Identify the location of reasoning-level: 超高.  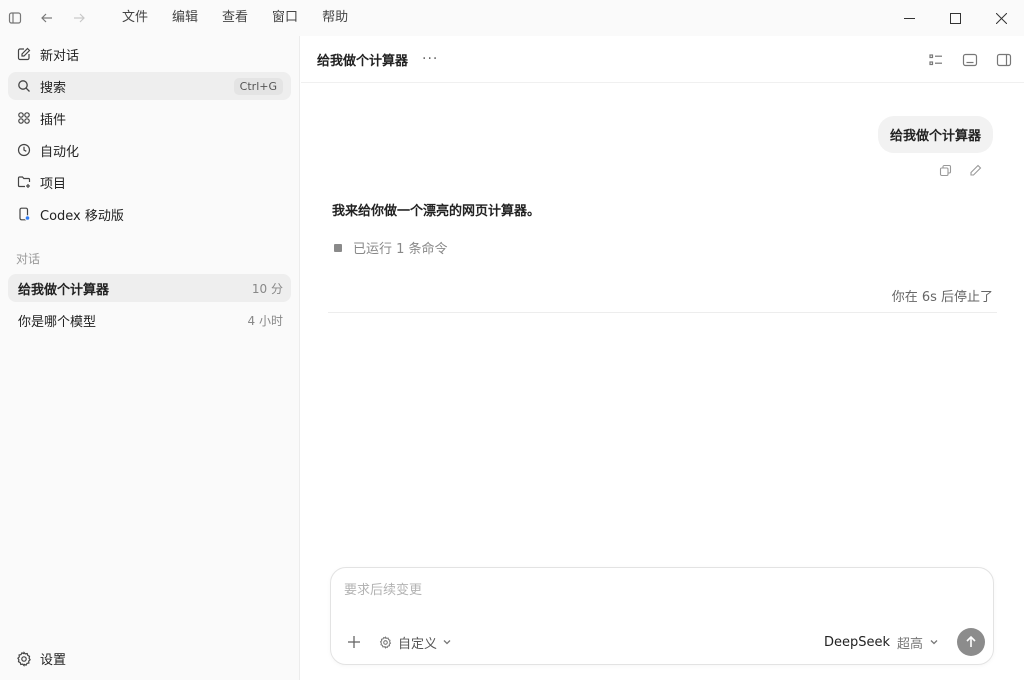
(909, 644).